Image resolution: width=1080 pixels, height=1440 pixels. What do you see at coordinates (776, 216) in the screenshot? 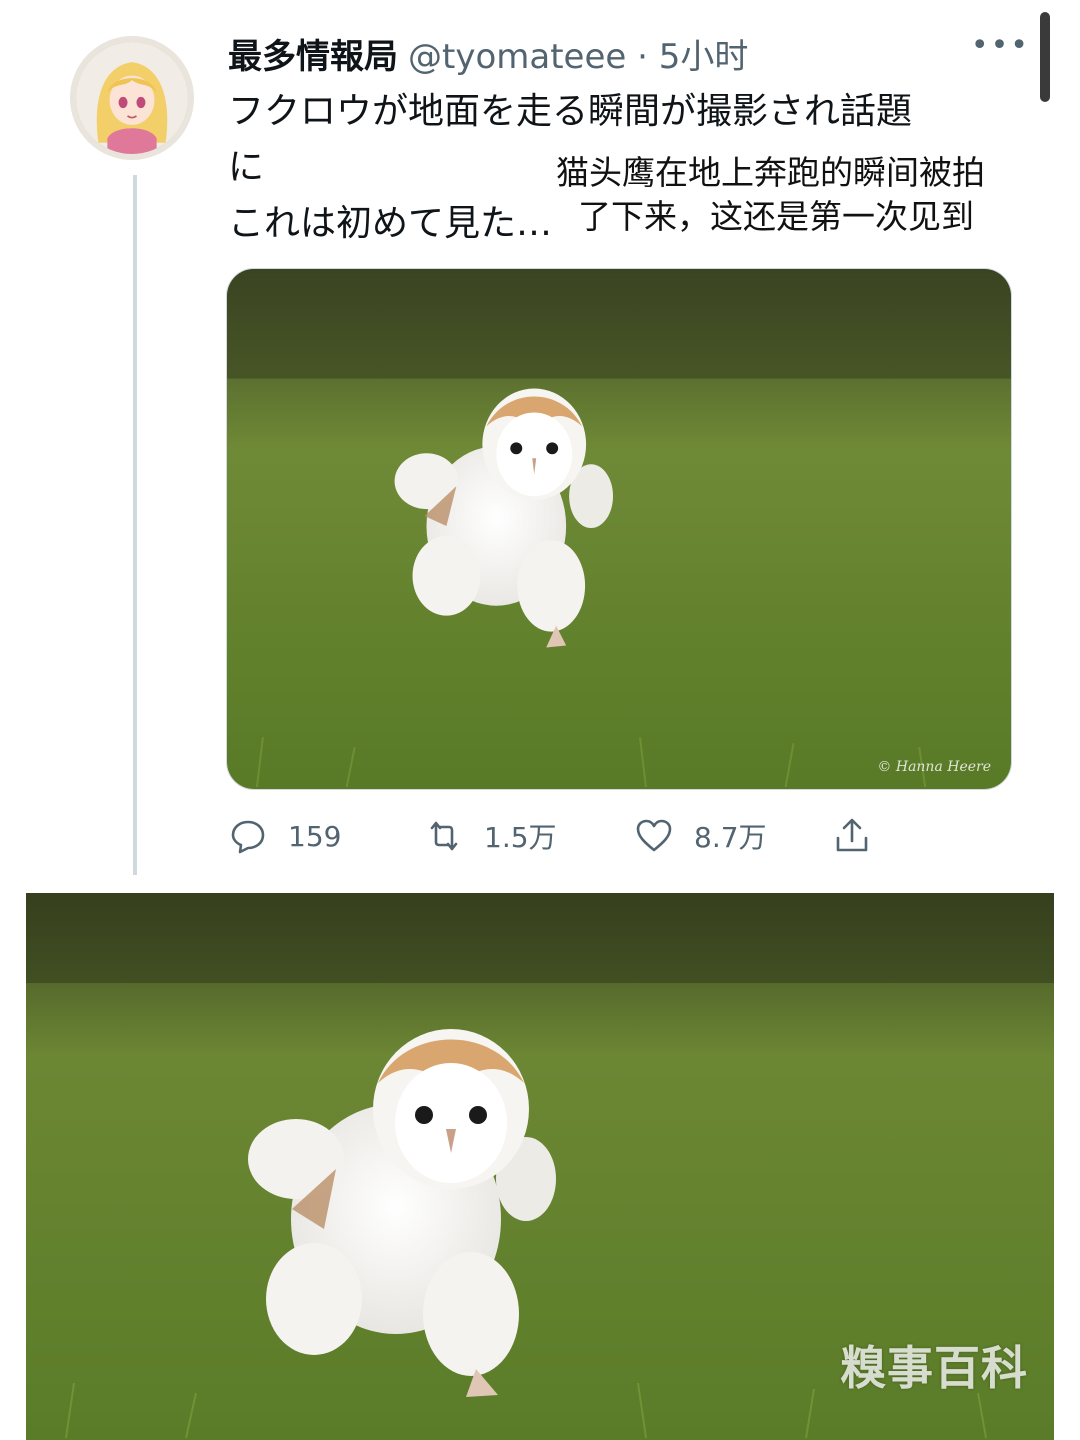
I see `translation-text: 了下来，这还是第一次见到` at bounding box center [776, 216].